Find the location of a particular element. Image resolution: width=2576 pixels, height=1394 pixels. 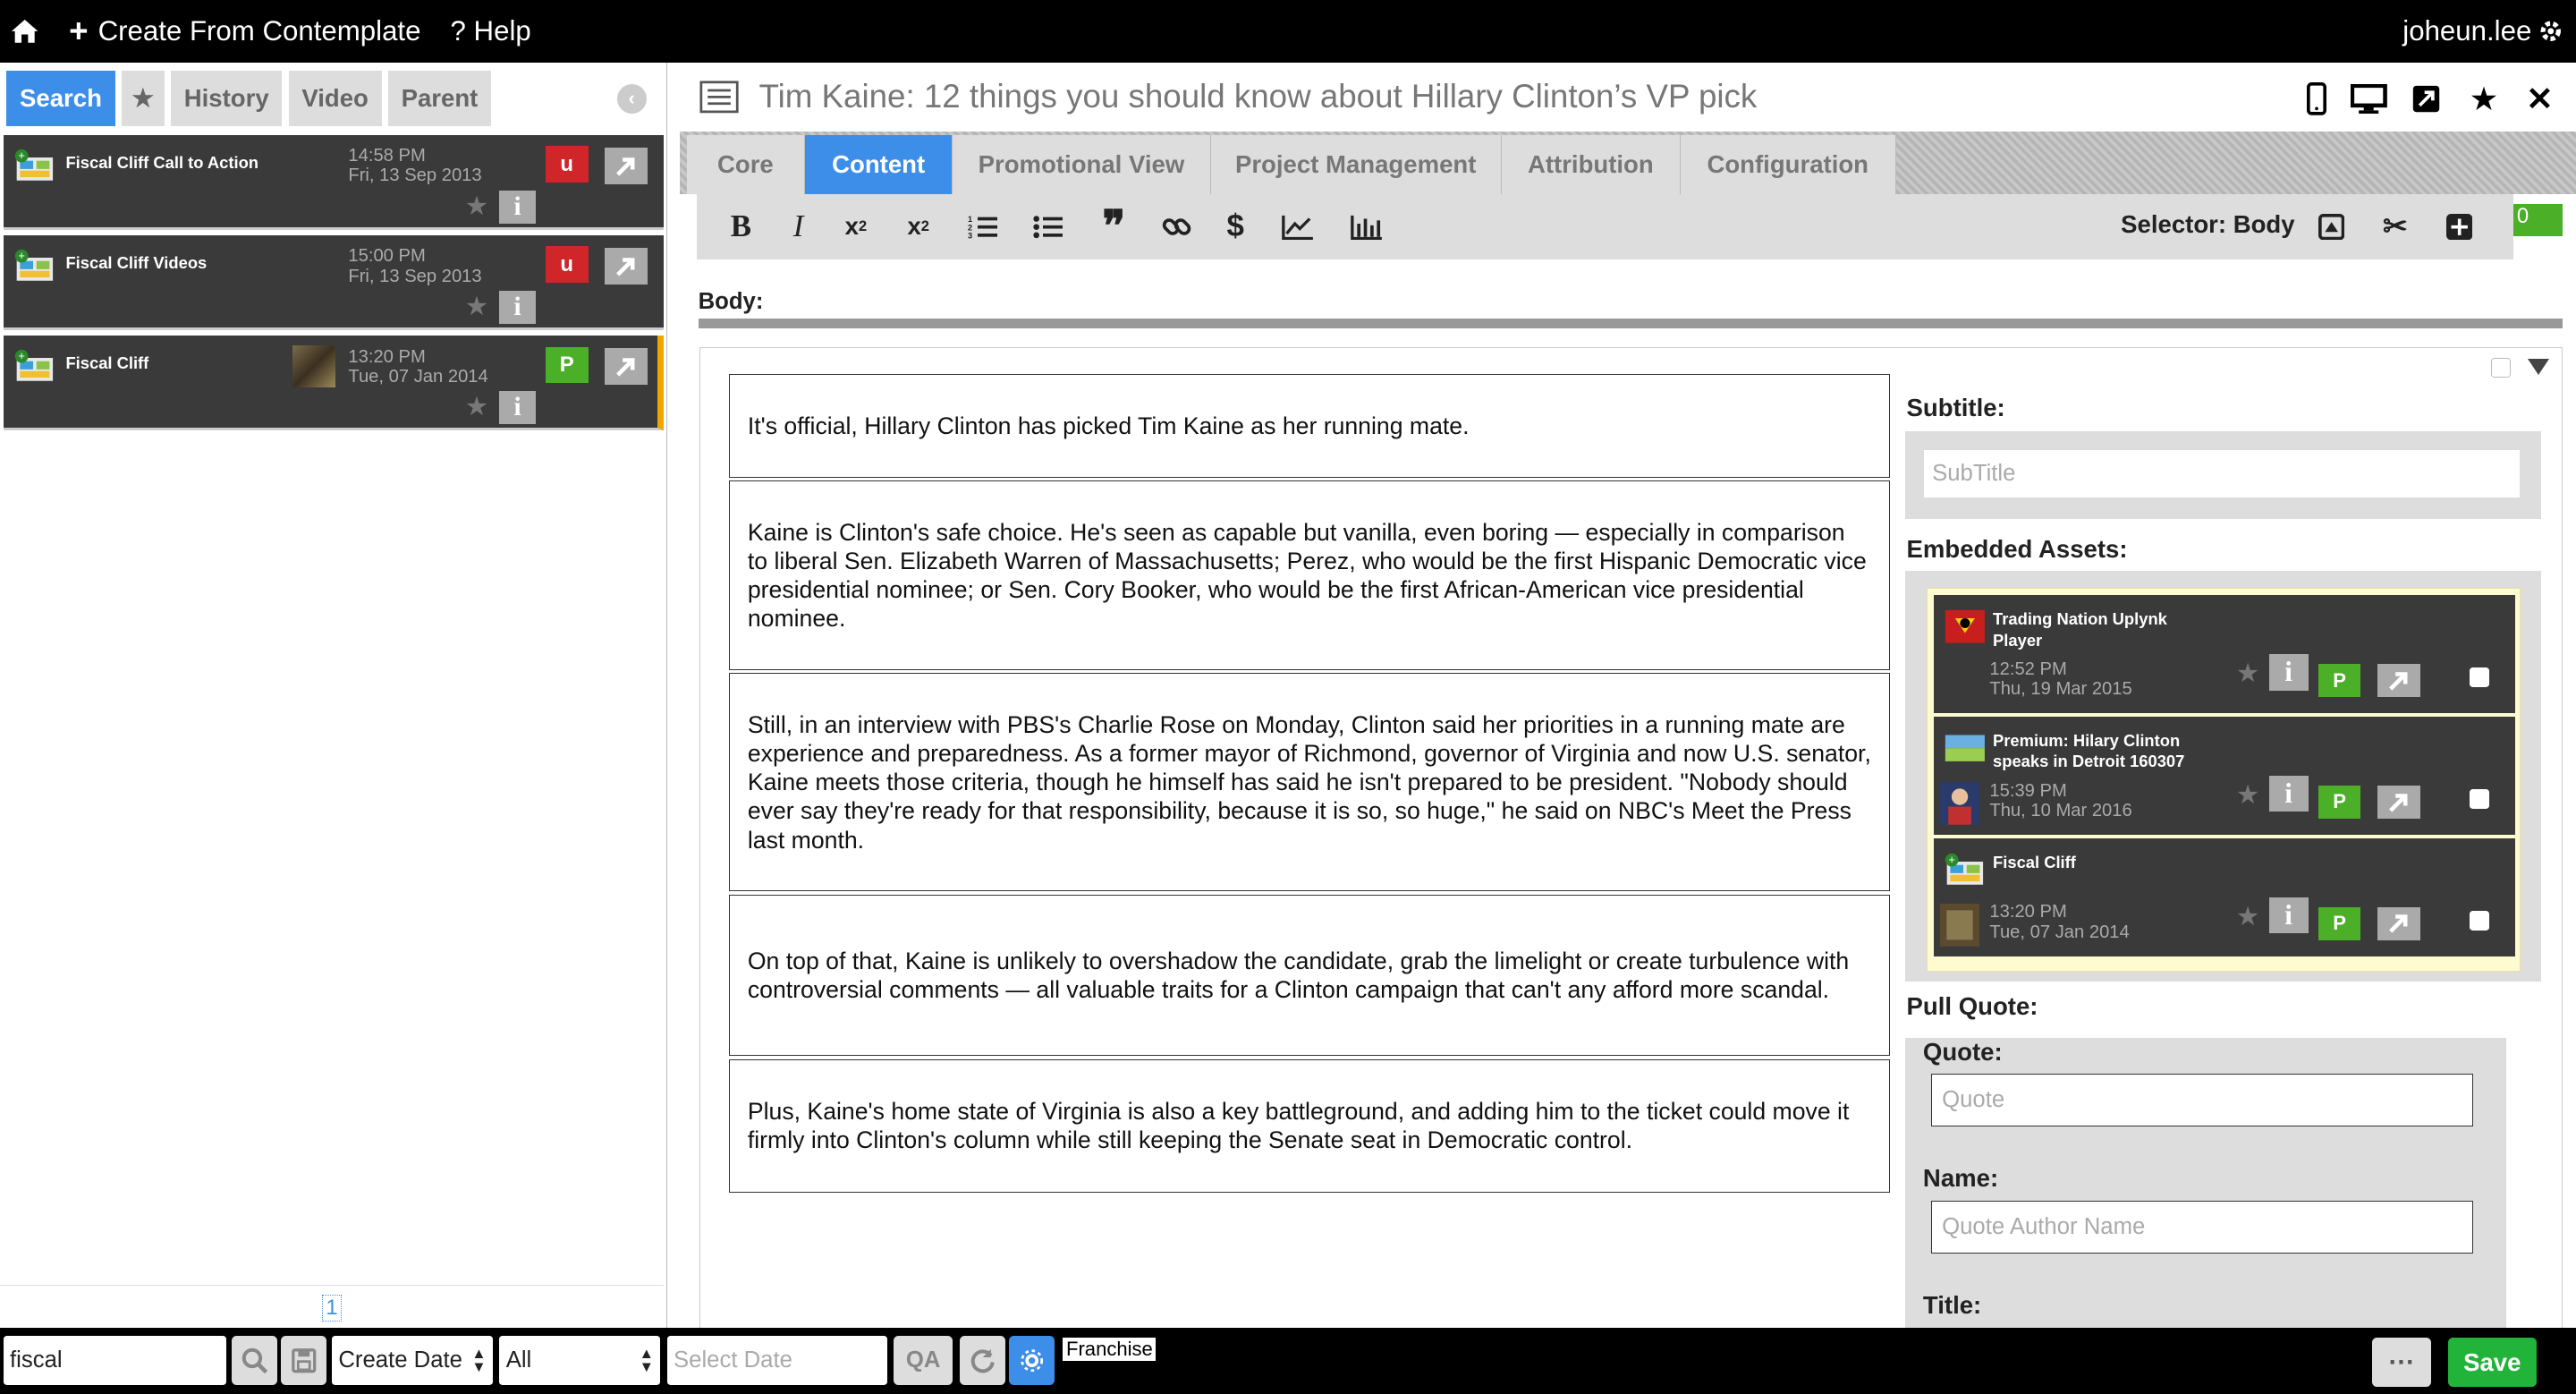

quote-input: Quote is located at coordinates (2202, 1100).